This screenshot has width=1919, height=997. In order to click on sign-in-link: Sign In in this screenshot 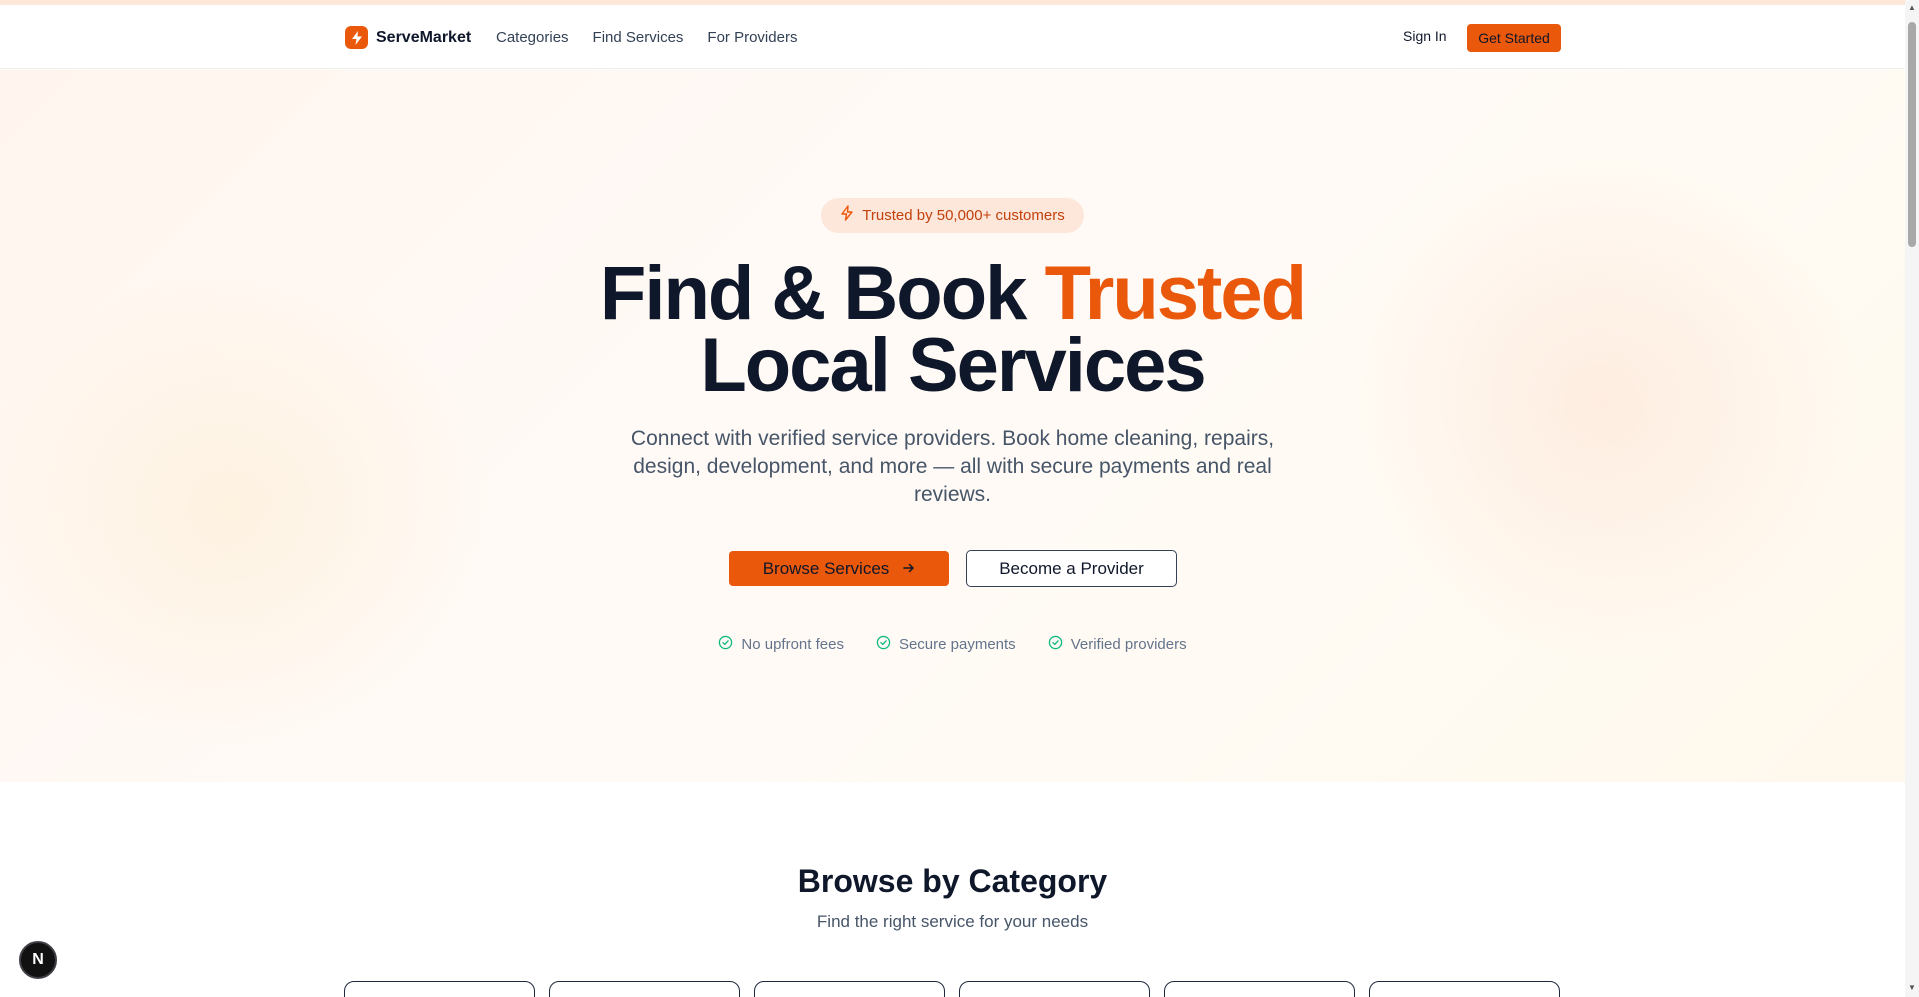, I will do `click(1425, 36)`.